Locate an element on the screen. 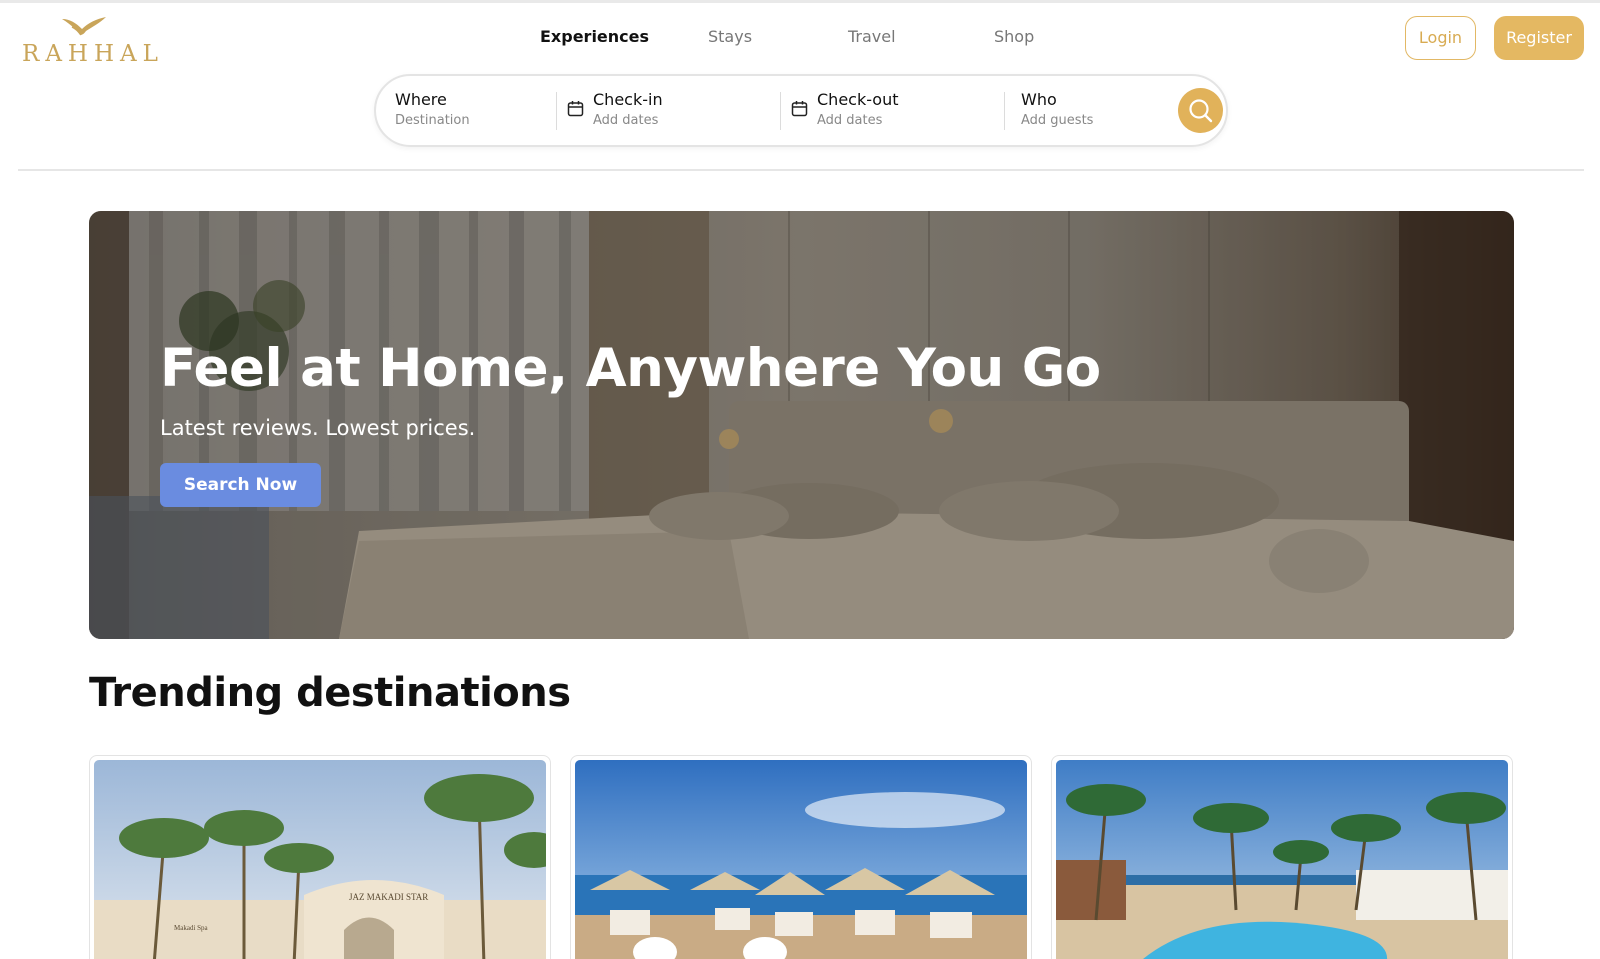 This screenshot has height=959, width=1600. checkout-label: Check-out is located at coordinates (858, 99).